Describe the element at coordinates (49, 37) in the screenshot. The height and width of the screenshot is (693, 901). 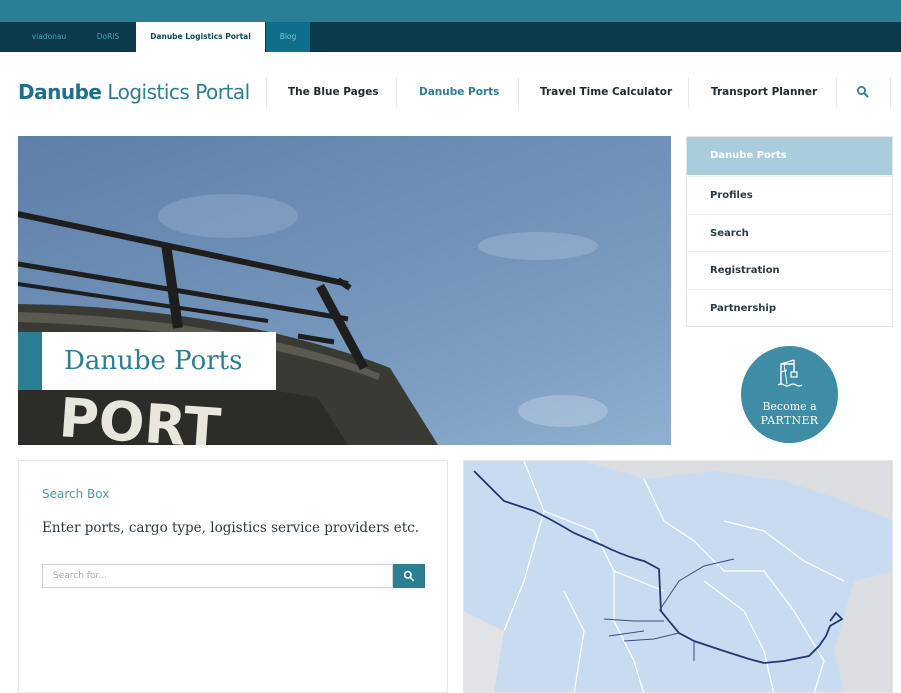
I see `top-tab-viadonau: viadonau` at that location.